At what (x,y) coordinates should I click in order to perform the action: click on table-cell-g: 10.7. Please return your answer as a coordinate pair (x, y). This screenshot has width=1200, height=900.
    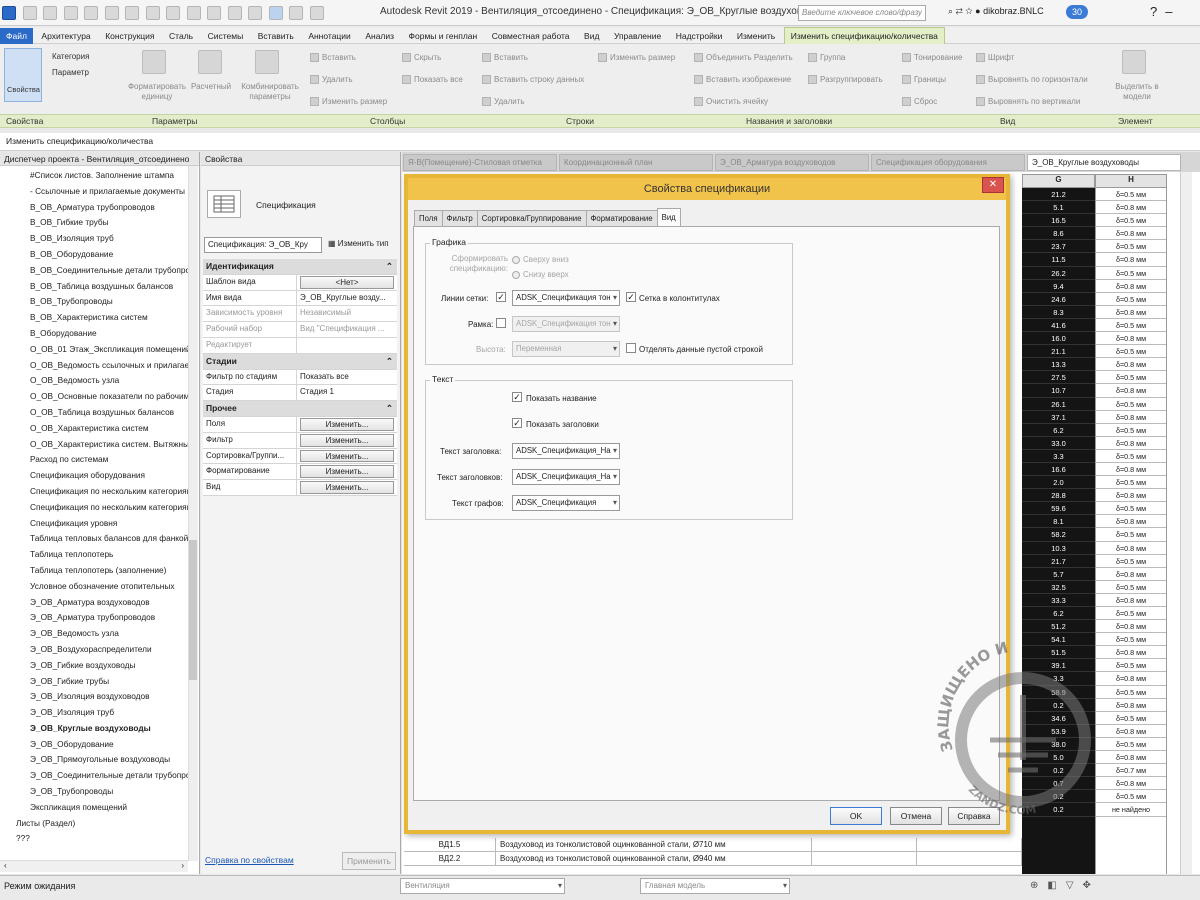
    Looking at the image, I should click on (1058, 391).